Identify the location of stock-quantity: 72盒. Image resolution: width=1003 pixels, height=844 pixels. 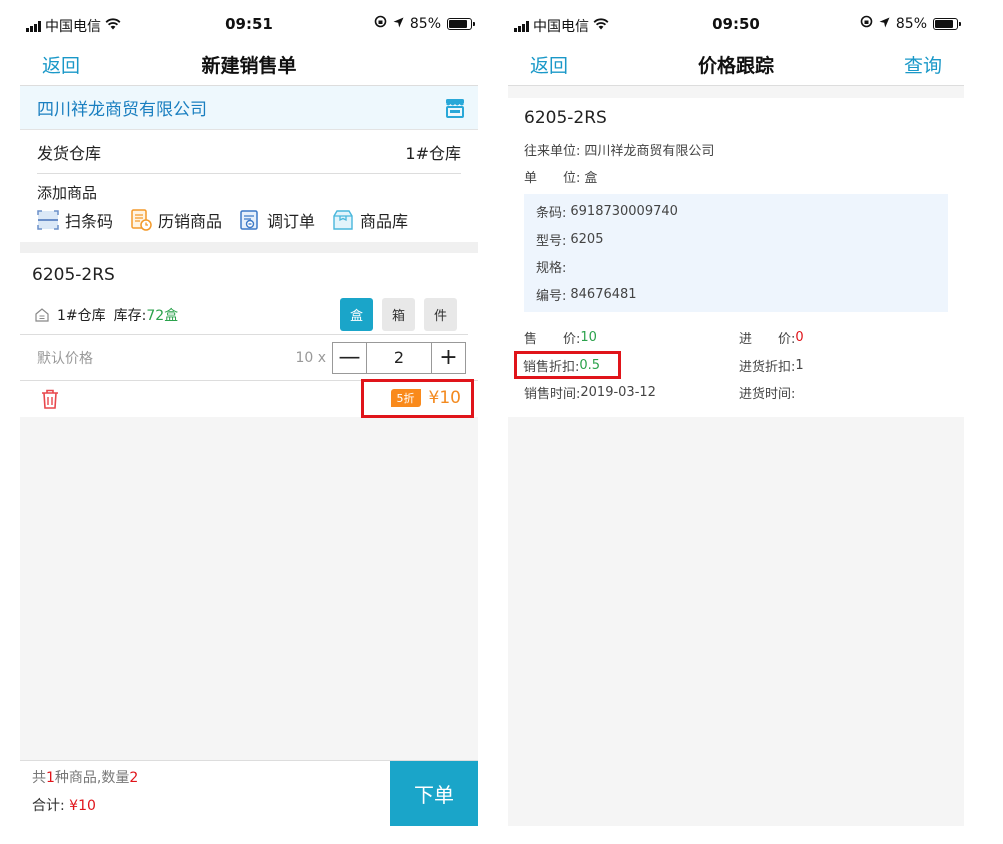
(162, 315).